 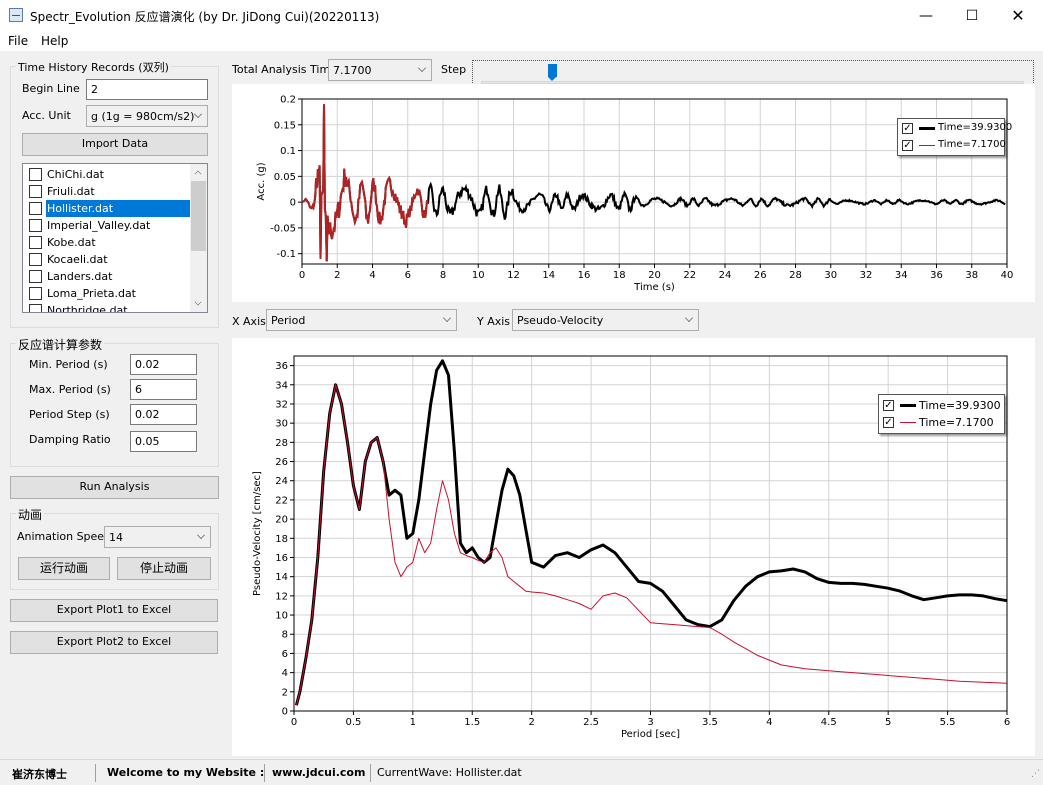 What do you see at coordinates (108, 191) in the screenshot?
I see `list-item: Friuli.dat` at bounding box center [108, 191].